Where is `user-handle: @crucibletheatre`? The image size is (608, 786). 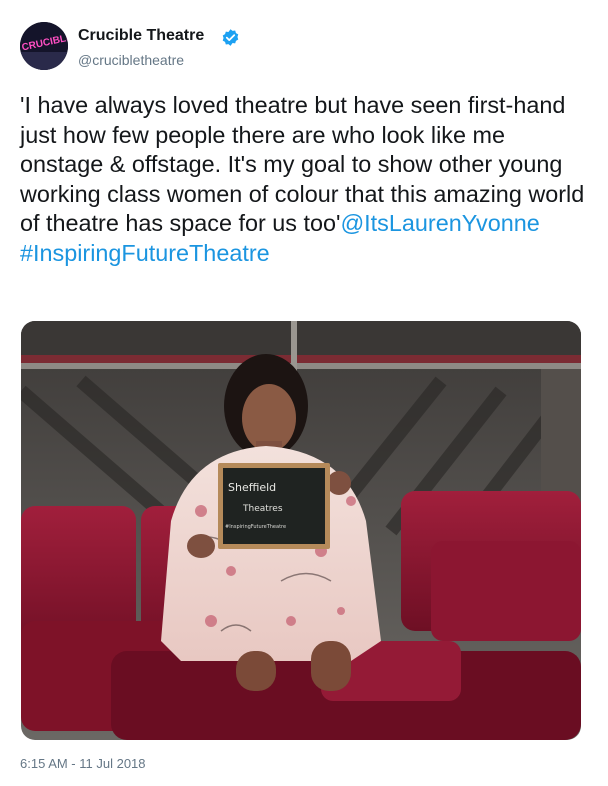 user-handle: @crucibletheatre is located at coordinates (131, 60).